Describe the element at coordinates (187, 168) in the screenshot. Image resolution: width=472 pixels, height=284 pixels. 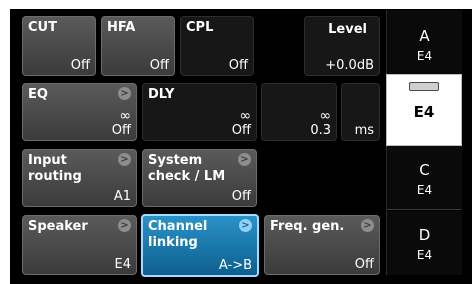
I see `system-check-label: System check / LM` at that location.